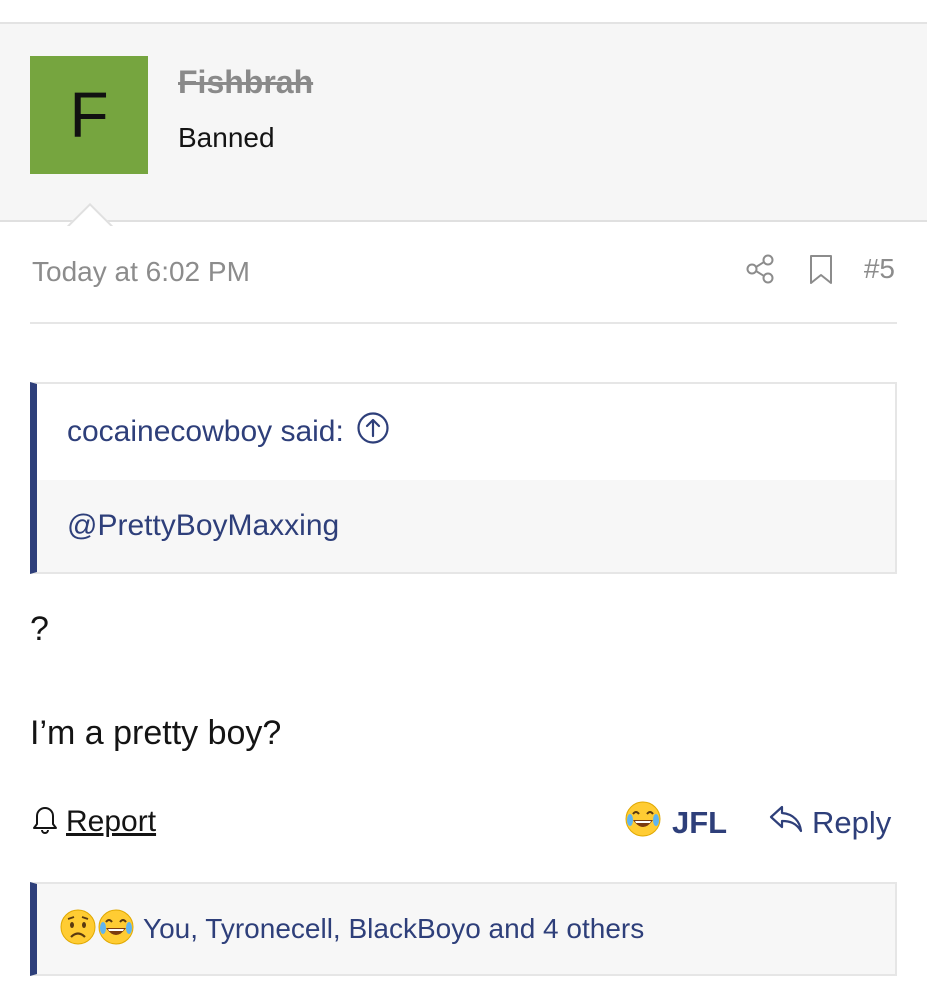  I want to click on reactions-summary: You, Tyronecell, BlackBoyo and 4 others, so click(393, 929).